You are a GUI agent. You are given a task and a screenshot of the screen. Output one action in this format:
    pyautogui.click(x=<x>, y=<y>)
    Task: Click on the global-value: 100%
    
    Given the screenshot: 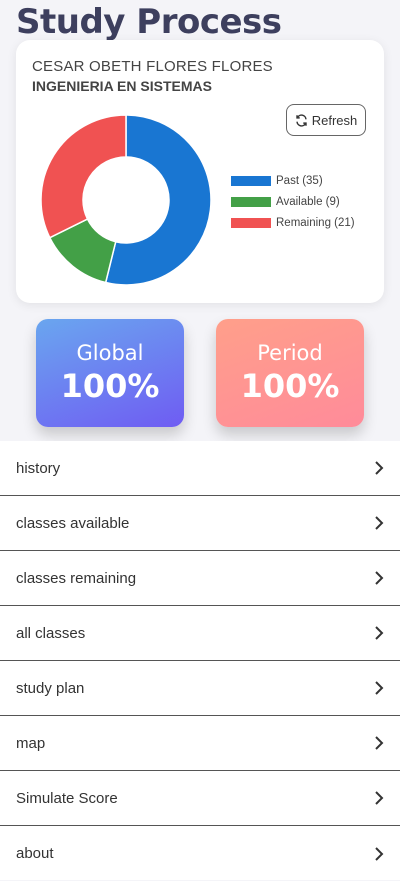 What is the action you would take?
    pyautogui.click(x=110, y=386)
    